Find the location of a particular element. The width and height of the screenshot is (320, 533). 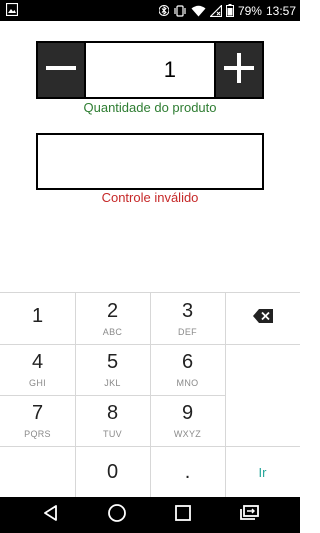

back-button is located at coordinates (51, 515).